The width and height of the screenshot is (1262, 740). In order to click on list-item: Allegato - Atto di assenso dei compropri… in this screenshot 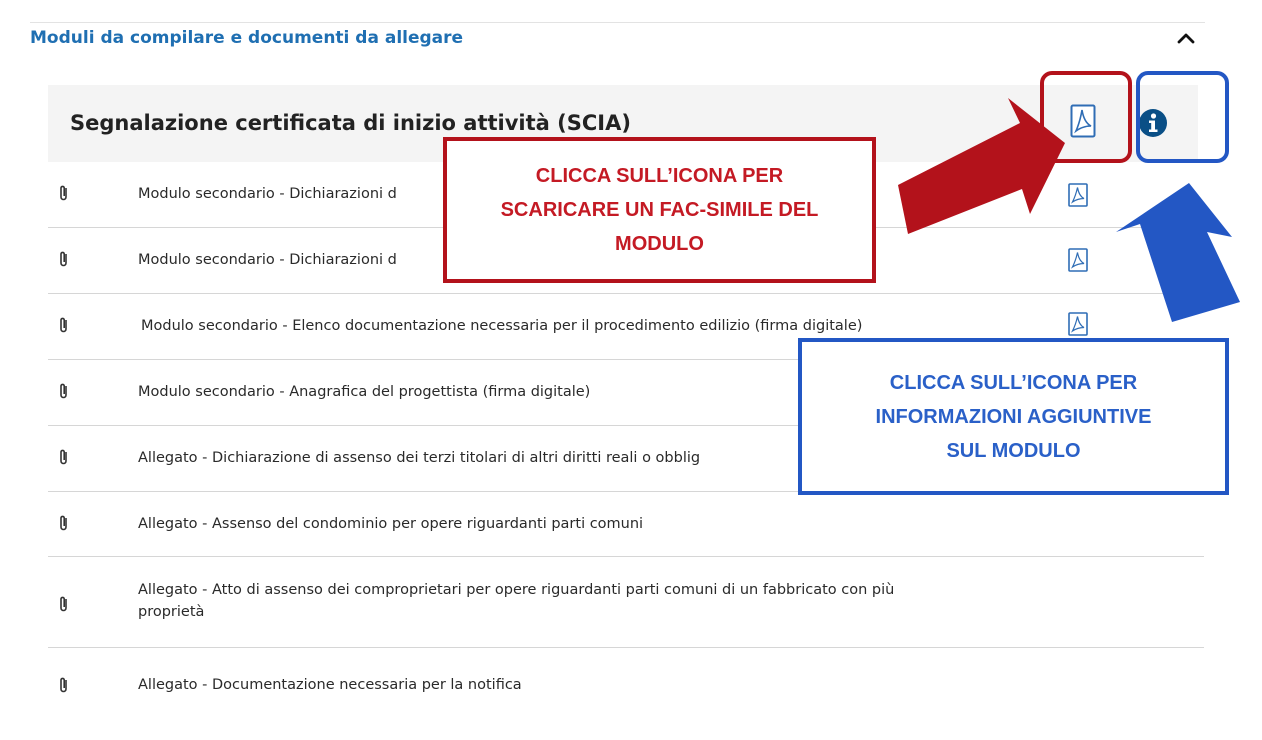, I will do `click(626, 602)`.